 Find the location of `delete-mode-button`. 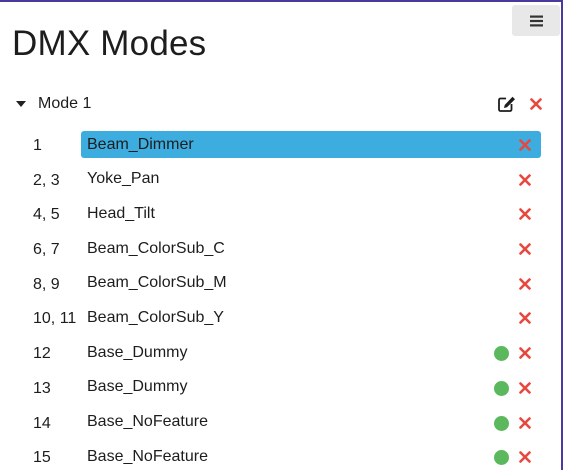

delete-mode-button is located at coordinates (536, 104).